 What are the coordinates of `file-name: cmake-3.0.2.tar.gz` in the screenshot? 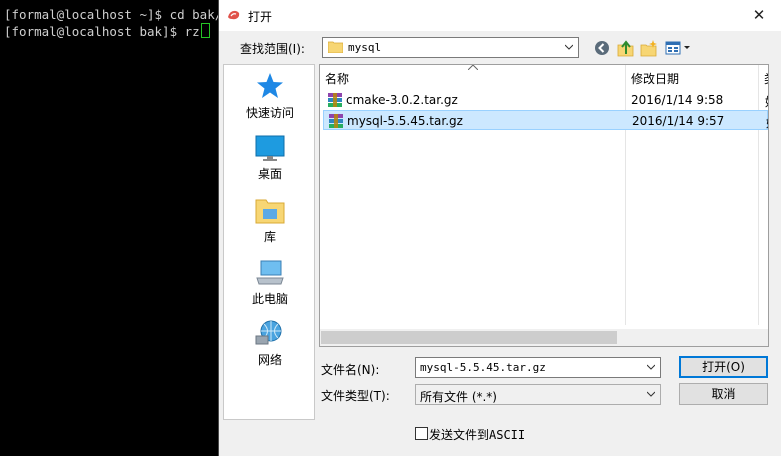 It's located at (402, 100).